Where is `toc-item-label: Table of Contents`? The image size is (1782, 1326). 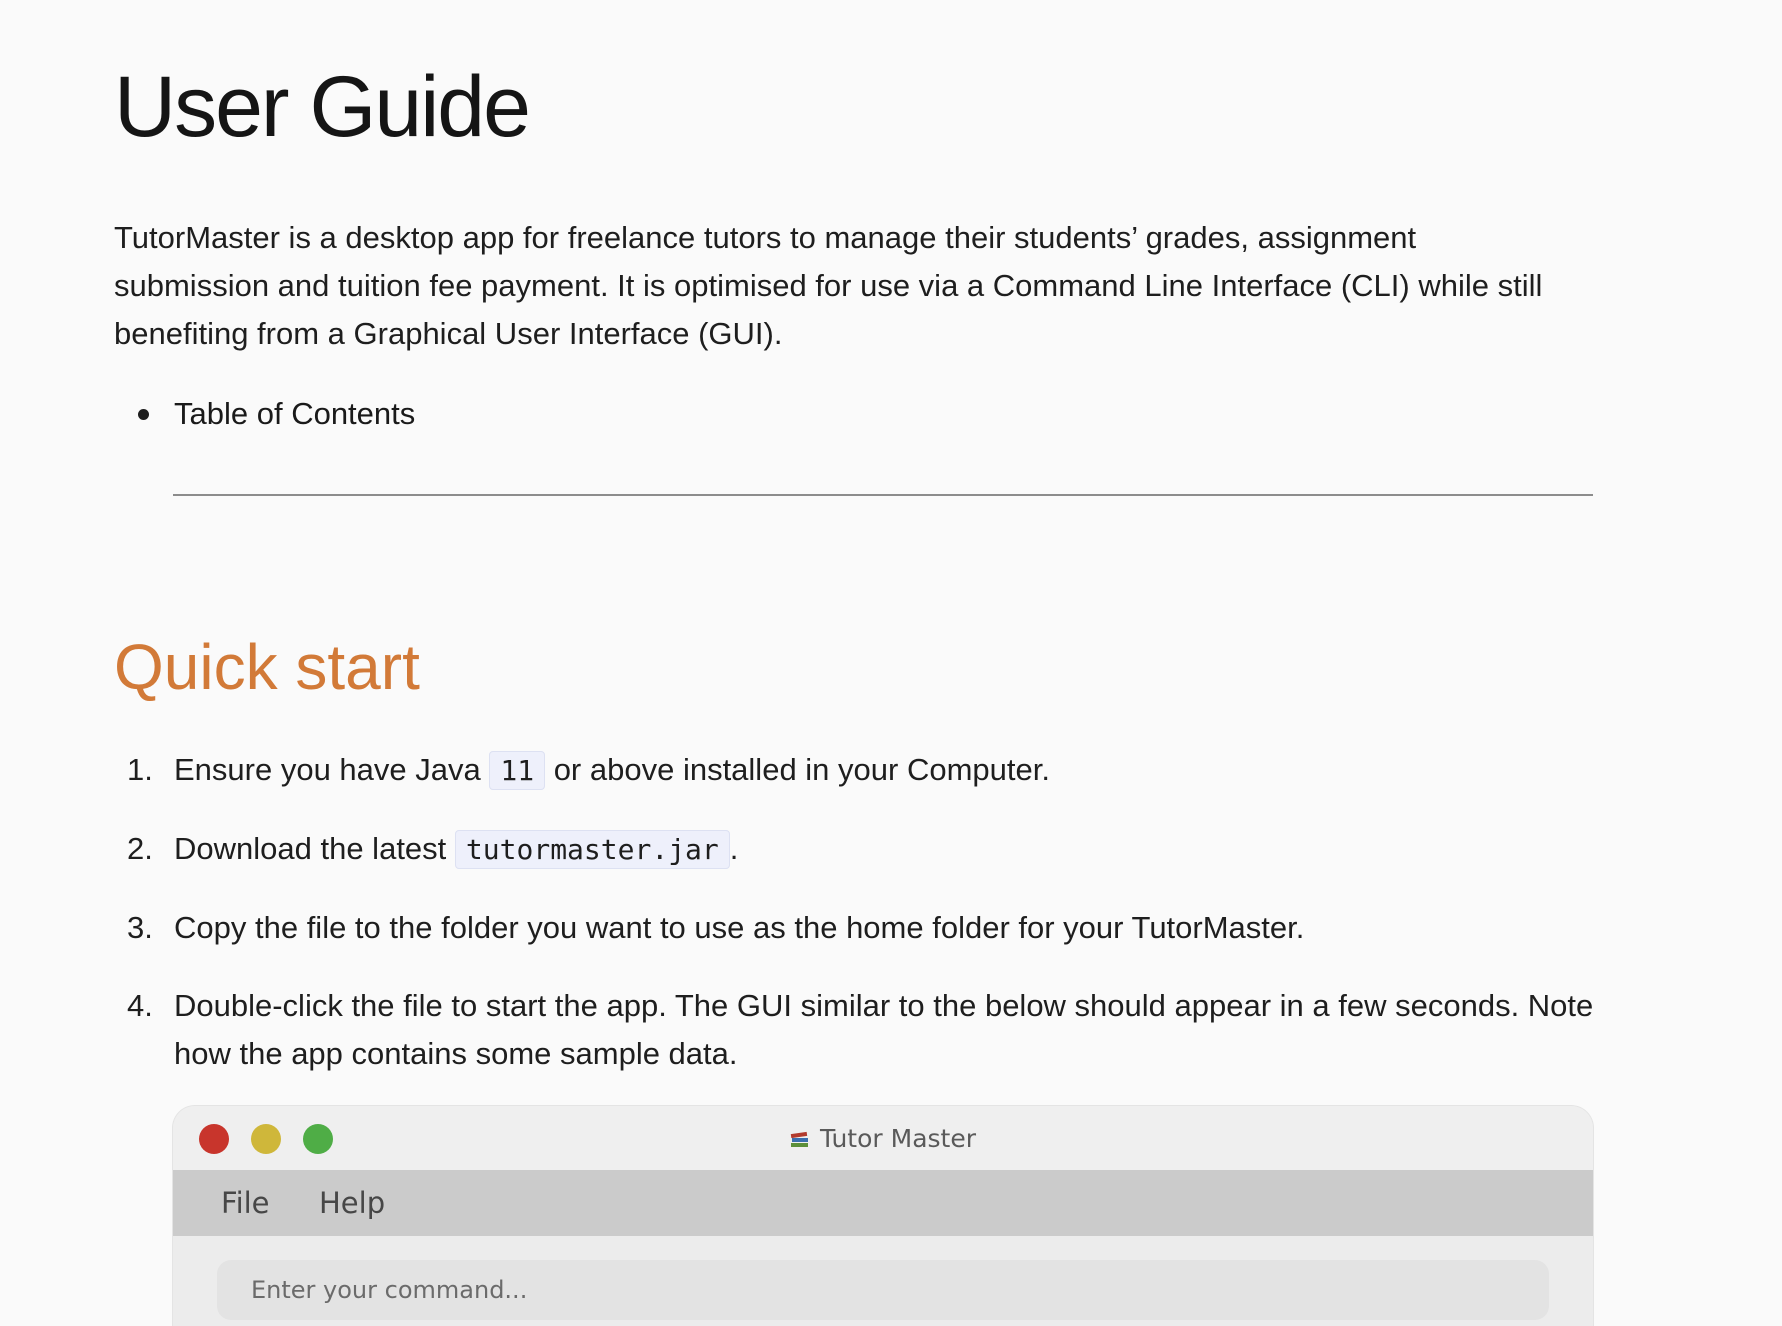 toc-item-label: Table of Contents is located at coordinates (294, 413).